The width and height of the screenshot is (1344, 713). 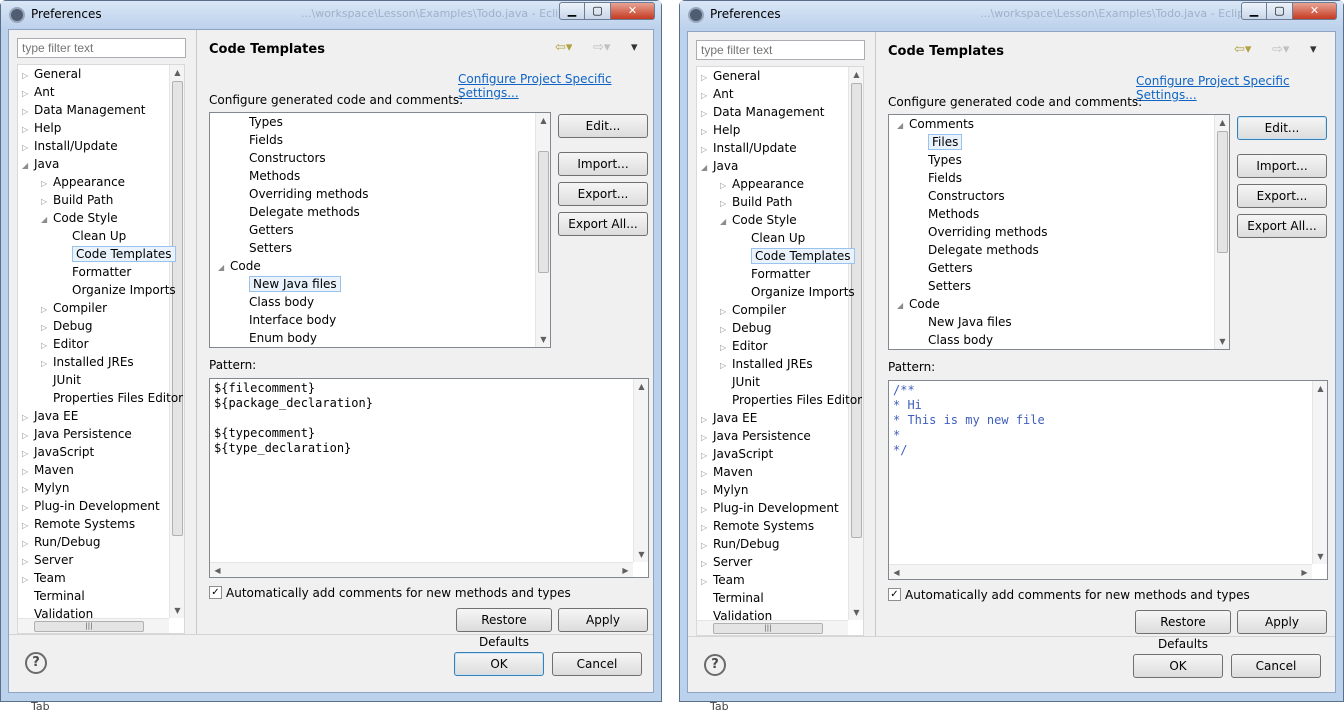 I want to click on tree-item: ▷ Plug-in Development, so click(x=91, y=506).